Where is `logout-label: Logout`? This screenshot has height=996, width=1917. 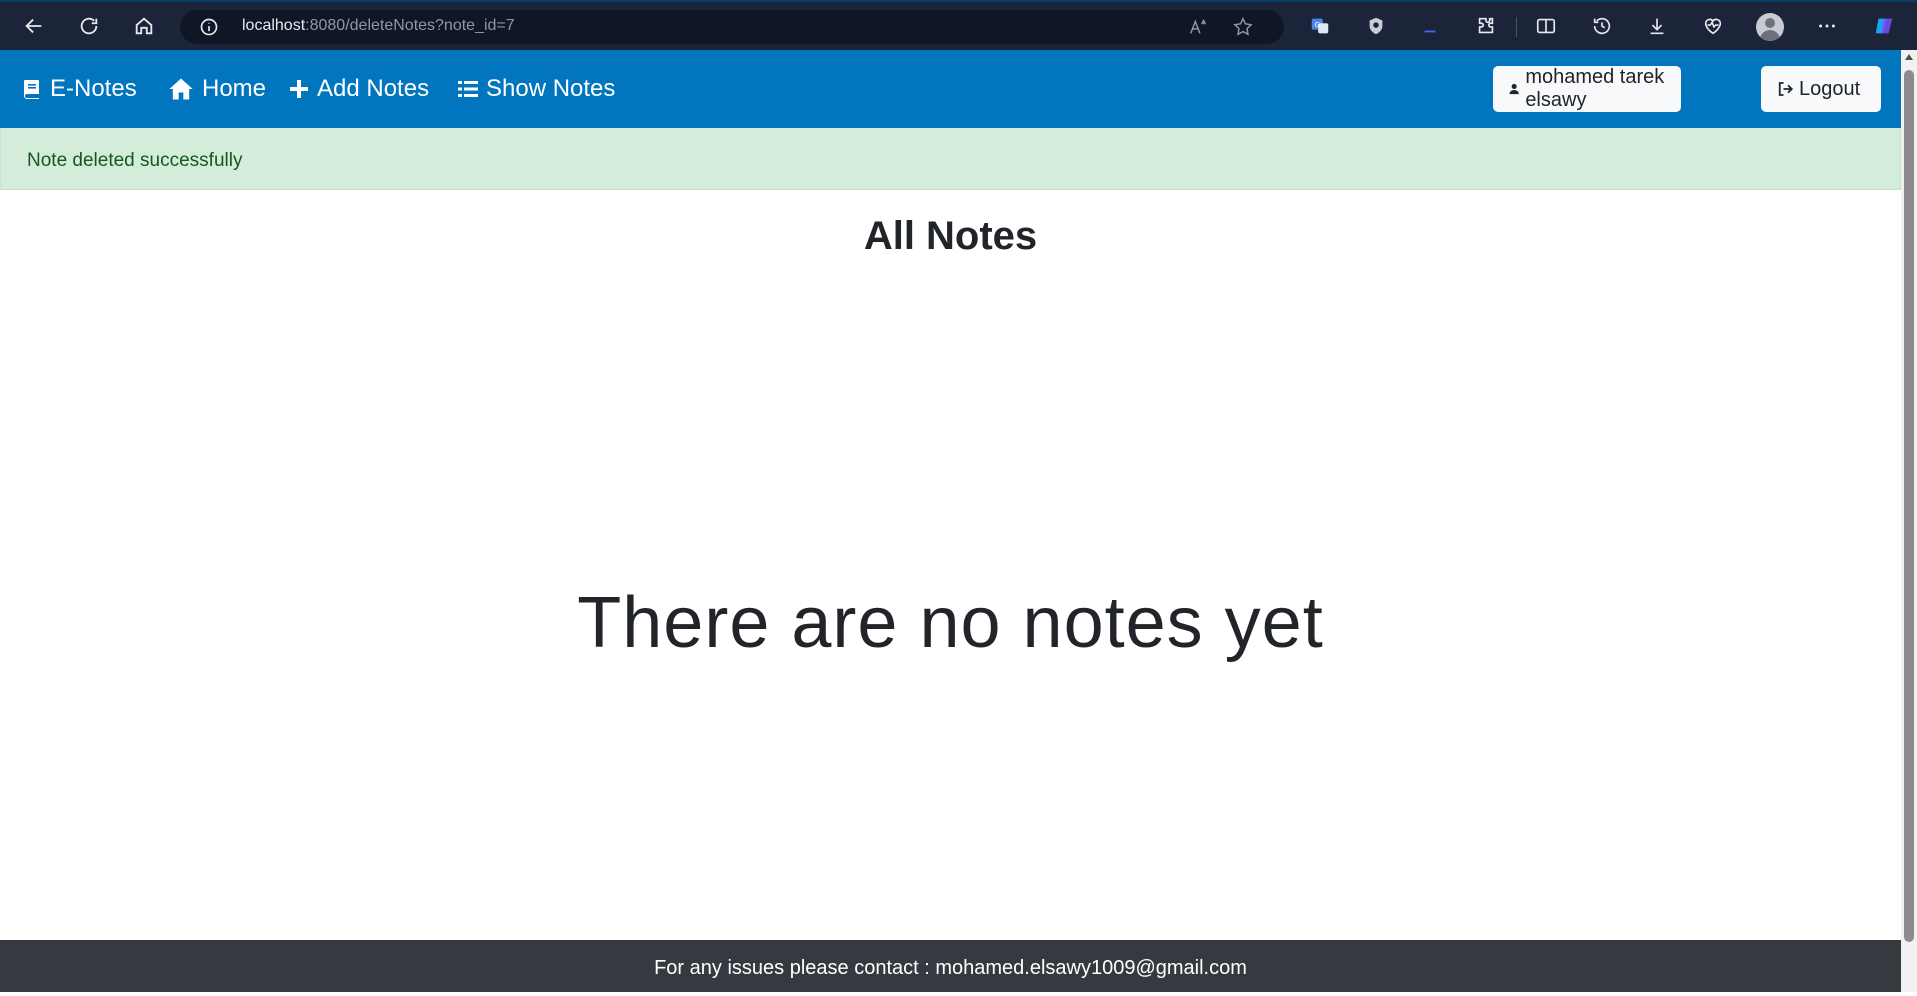 logout-label: Logout is located at coordinates (1830, 88).